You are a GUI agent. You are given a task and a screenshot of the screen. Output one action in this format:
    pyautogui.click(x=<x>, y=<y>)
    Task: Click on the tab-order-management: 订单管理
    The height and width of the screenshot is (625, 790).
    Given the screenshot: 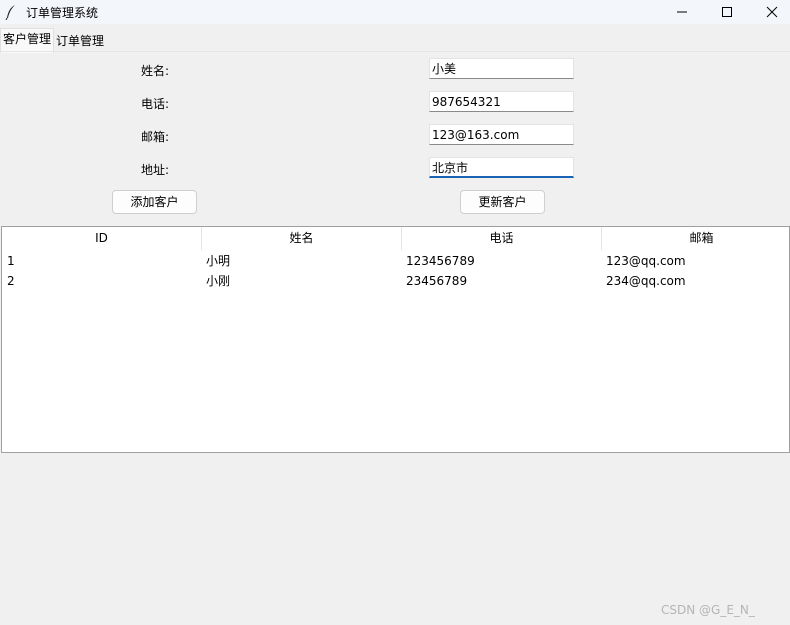 What is the action you would take?
    pyautogui.click(x=80, y=41)
    